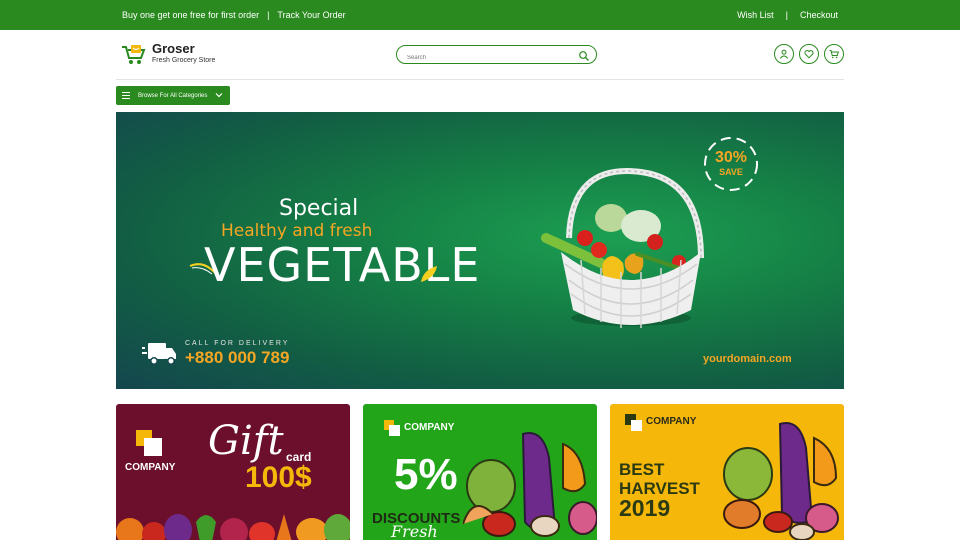 The height and width of the screenshot is (540, 960). What do you see at coordinates (237, 357) in the screenshot?
I see `delivery-phone: +880 000 789` at bounding box center [237, 357].